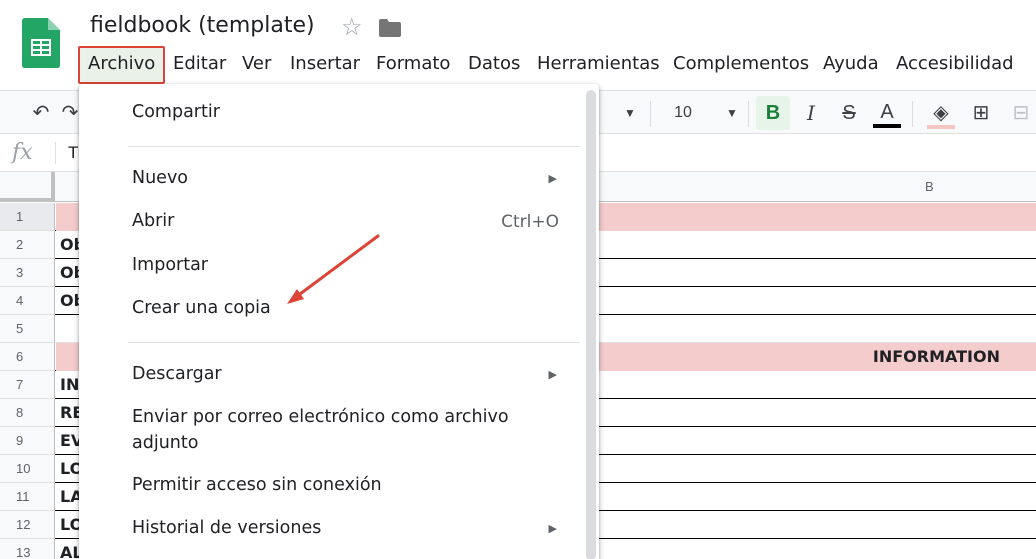  Describe the element at coordinates (849, 113) in the screenshot. I see `strikethrough-button: S` at that location.